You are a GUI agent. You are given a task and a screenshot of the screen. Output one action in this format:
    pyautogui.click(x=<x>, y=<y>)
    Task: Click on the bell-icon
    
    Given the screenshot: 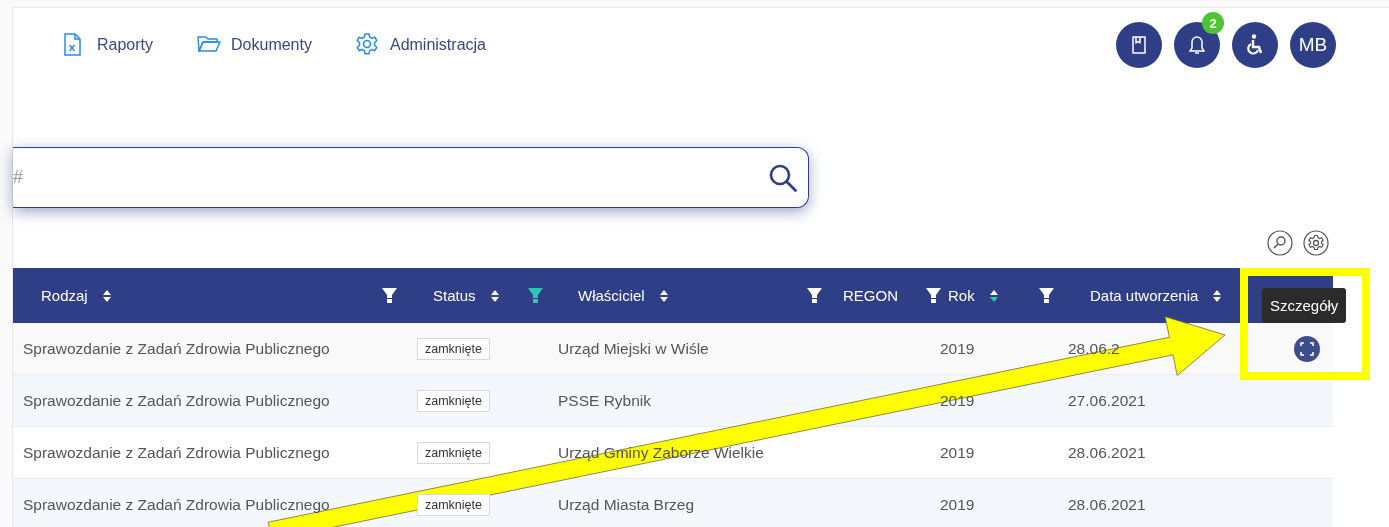 What is the action you would take?
    pyautogui.click(x=1197, y=45)
    